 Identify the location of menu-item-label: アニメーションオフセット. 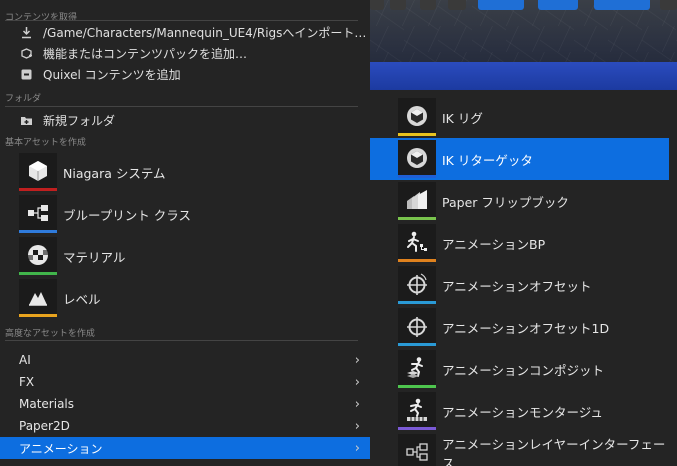
(517, 286).